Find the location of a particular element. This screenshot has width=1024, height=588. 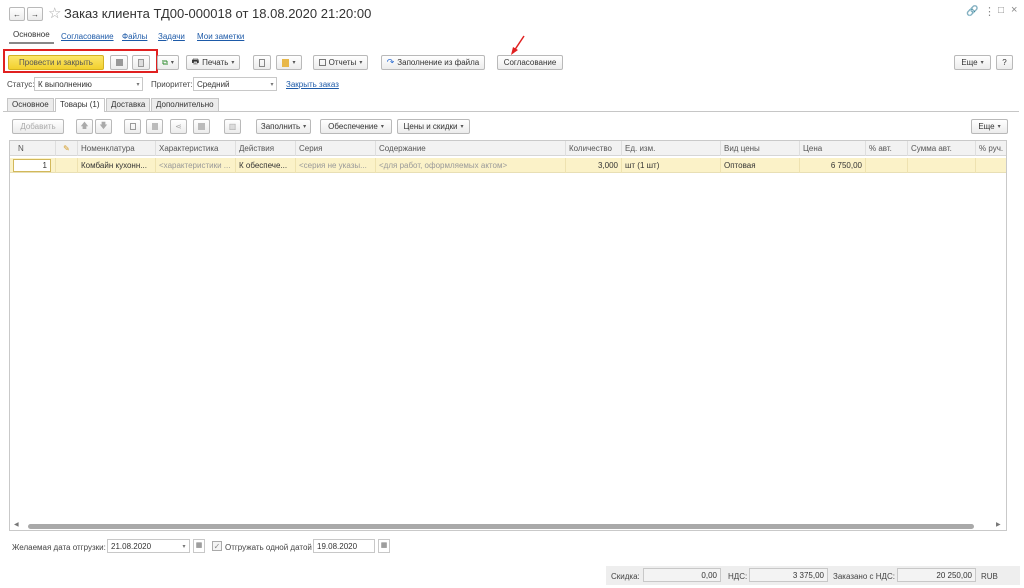

fill-from-file-button: ↷ Заполнение из файла is located at coordinates (433, 62).